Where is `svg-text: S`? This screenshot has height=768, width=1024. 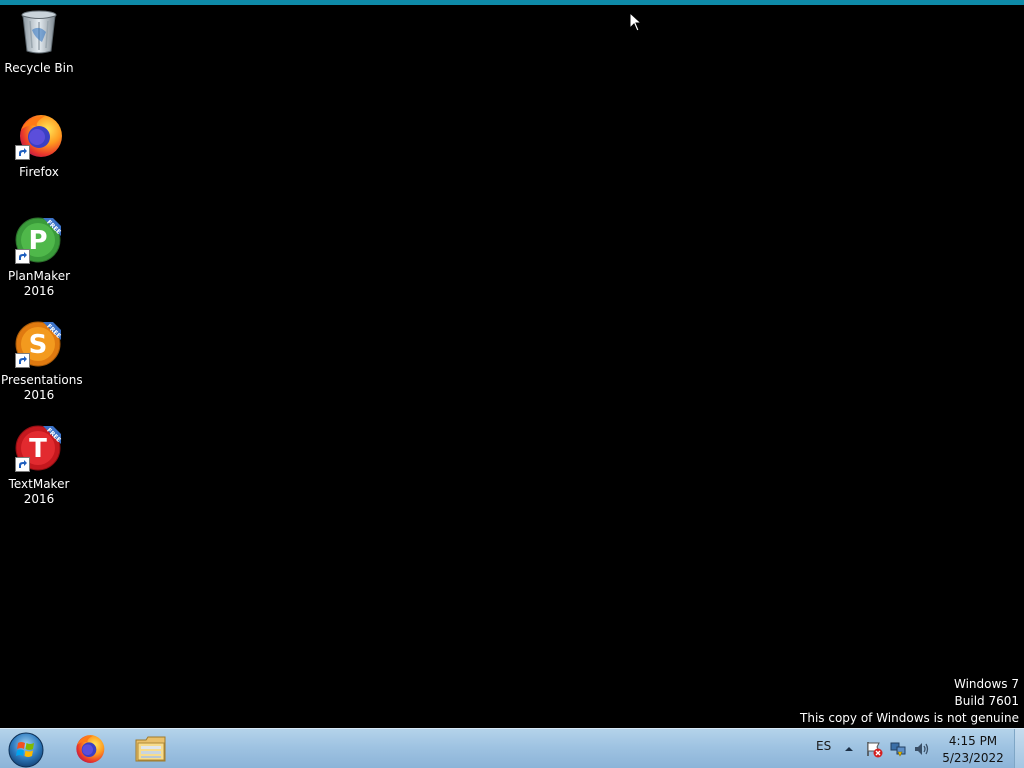 svg-text: S is located at coordinates (38, 345).